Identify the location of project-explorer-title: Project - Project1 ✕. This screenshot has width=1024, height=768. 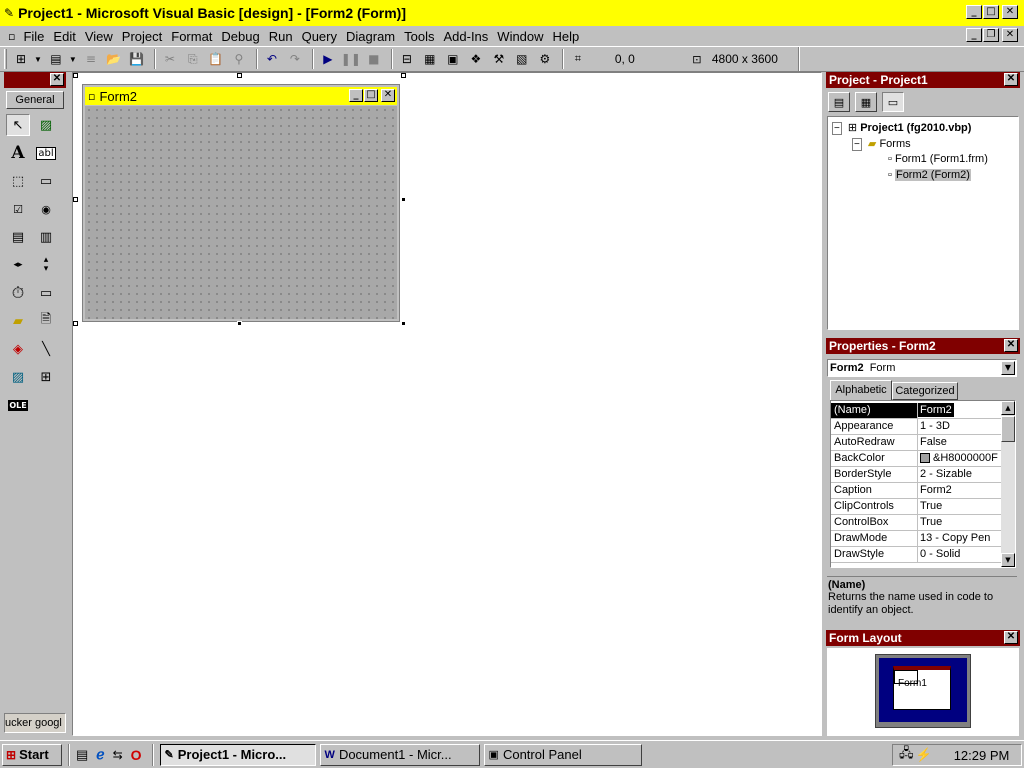
(923, 80).